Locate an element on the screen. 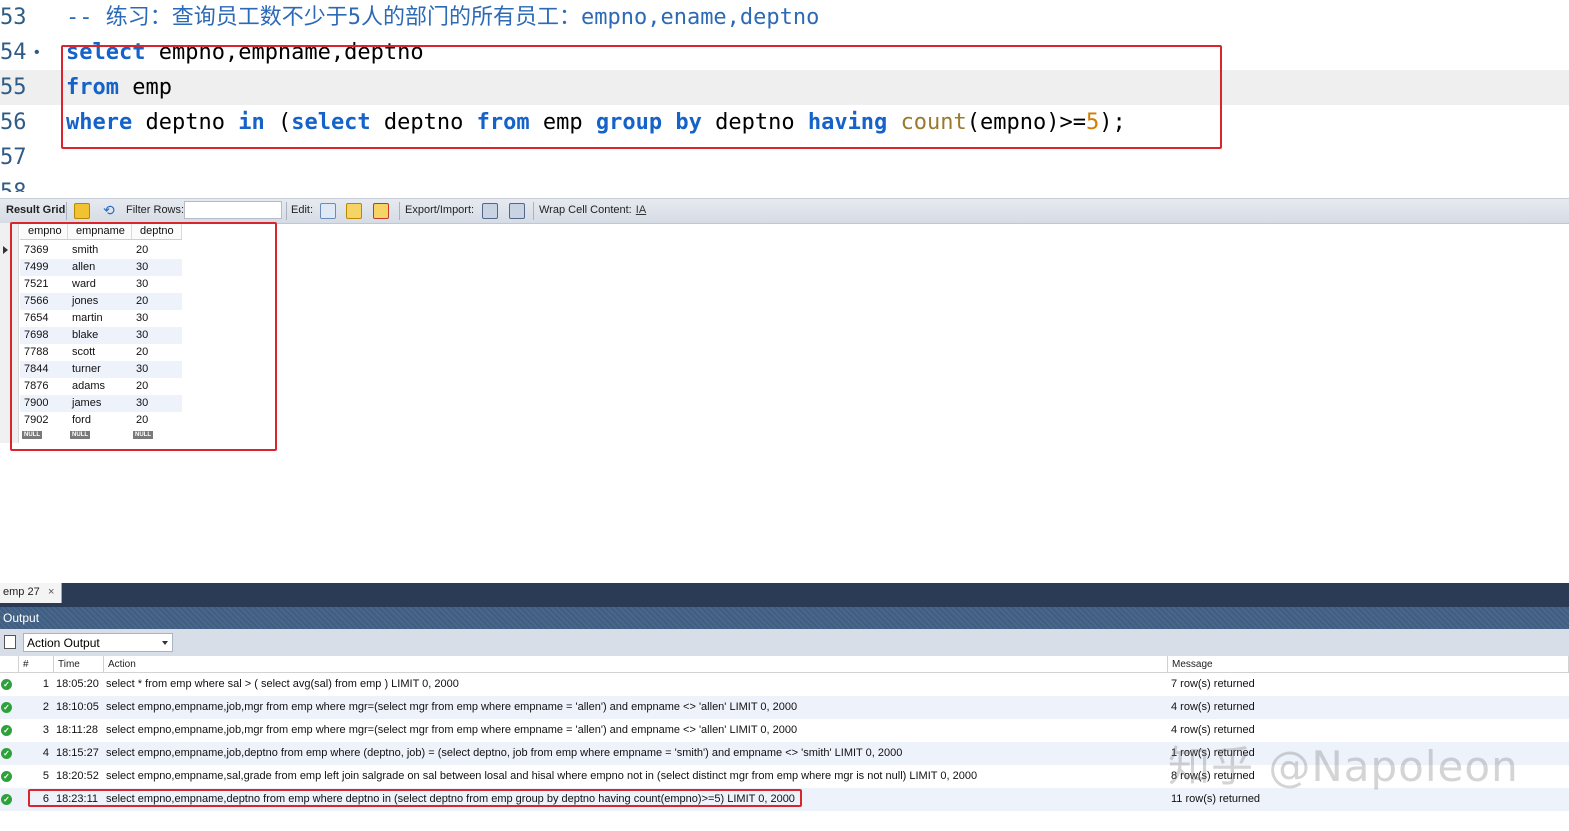 The height and width of the screenshot is (831, 1569). line-number: 55 is located at coordinates (13, 87).